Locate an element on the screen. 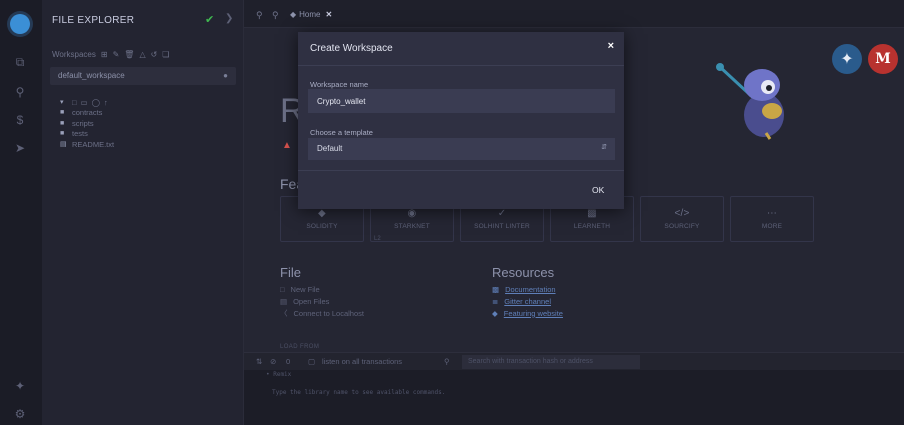 The image size is (904, 425). modal-title: Create Workspace is located at coordinates (351, 48).